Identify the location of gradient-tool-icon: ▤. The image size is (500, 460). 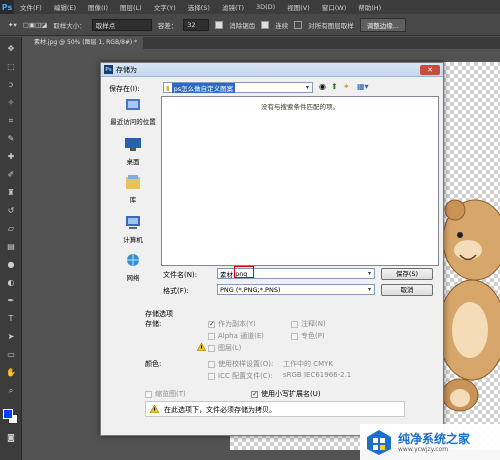
(11, 247).